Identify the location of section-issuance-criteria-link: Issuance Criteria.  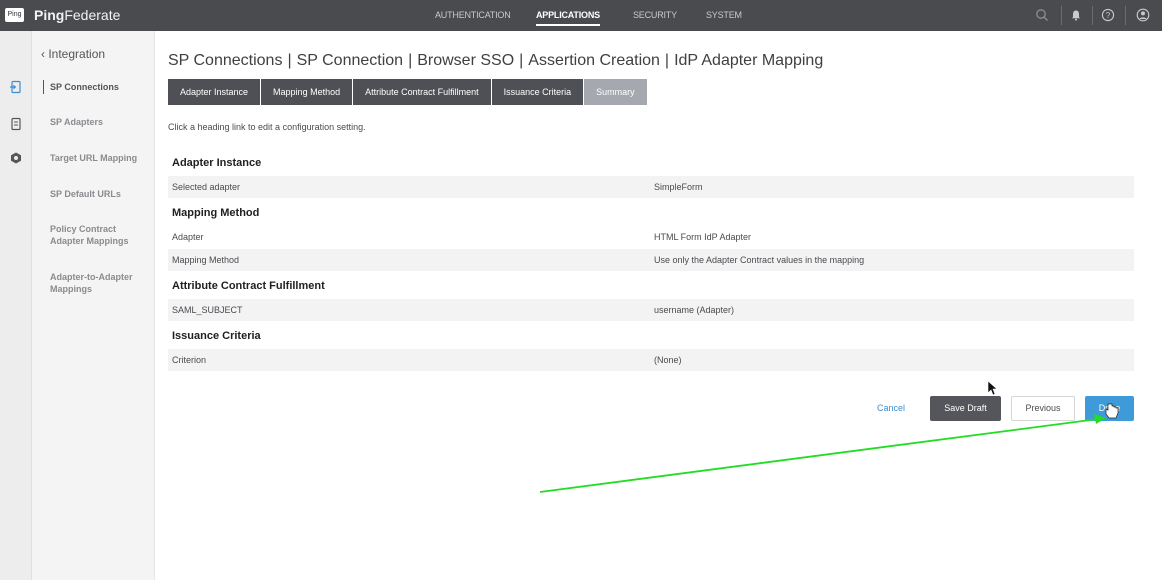
(216, 336).